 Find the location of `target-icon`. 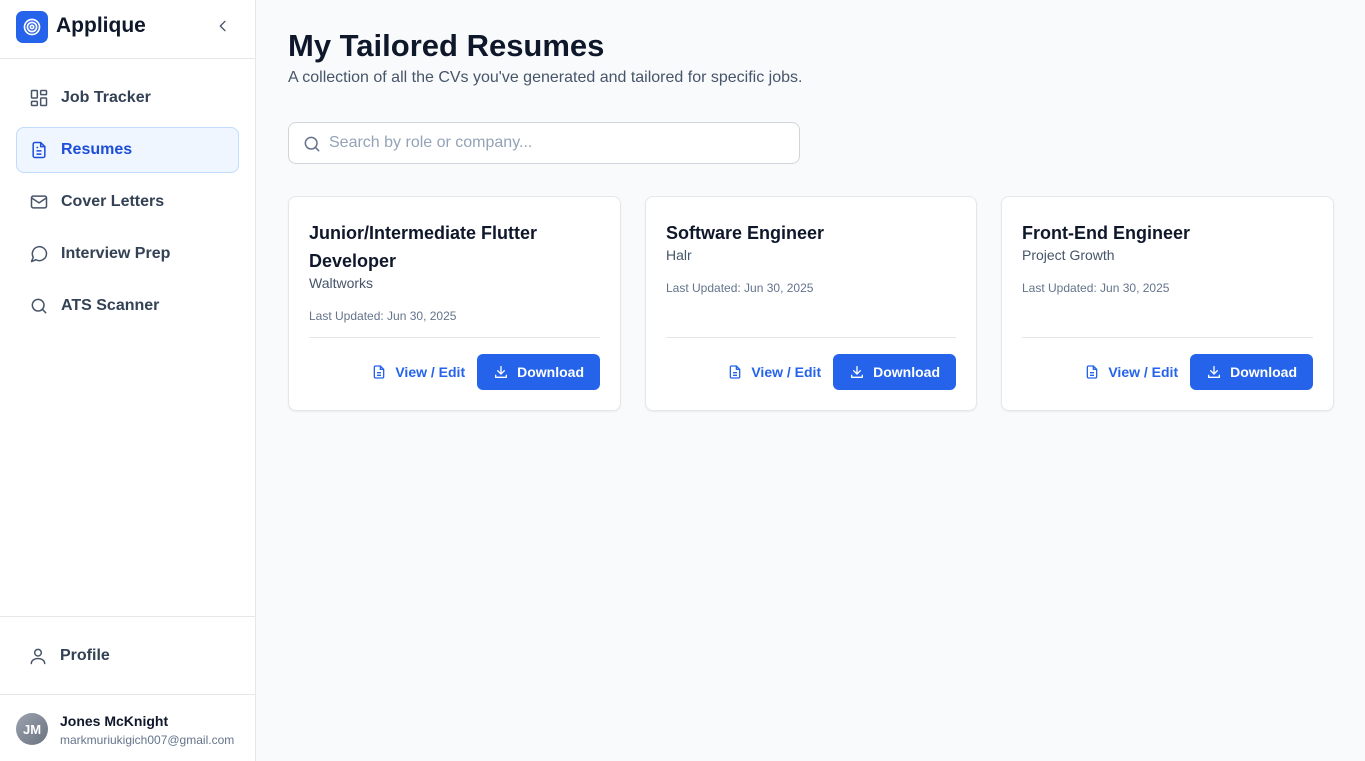

target-icon is located at coordinates (32, 27).